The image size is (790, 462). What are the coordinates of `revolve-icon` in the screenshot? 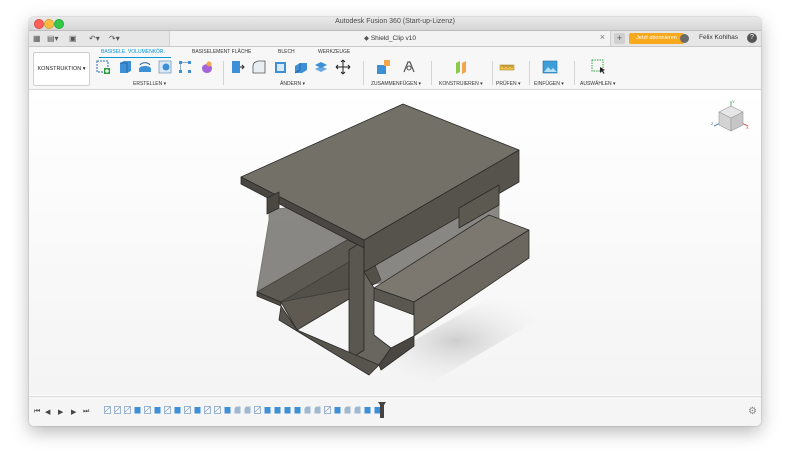 It's located at (145, 67).